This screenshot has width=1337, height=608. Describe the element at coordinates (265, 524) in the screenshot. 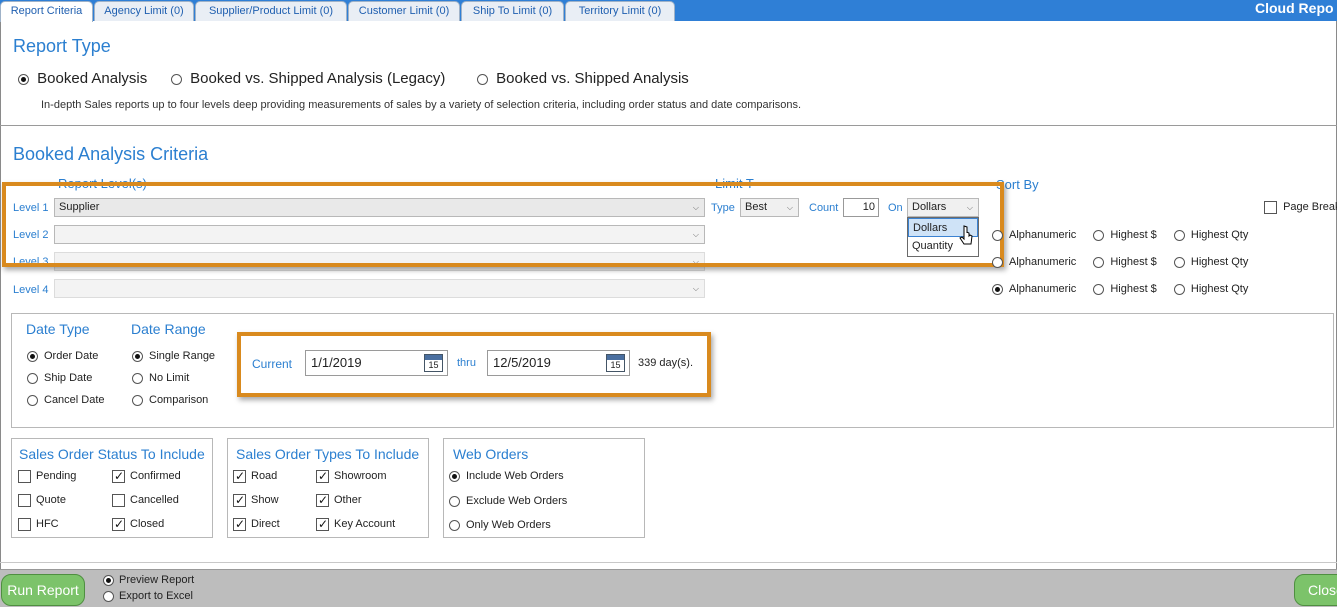

I see `type-label: Direct` at that location.